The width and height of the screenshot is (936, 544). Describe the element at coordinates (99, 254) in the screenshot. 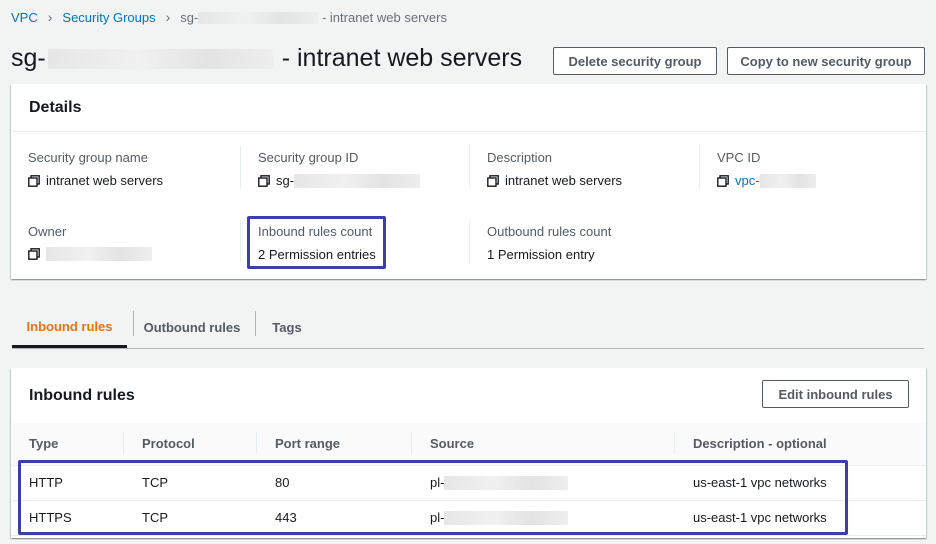

I see `redacted-owner` at that location.